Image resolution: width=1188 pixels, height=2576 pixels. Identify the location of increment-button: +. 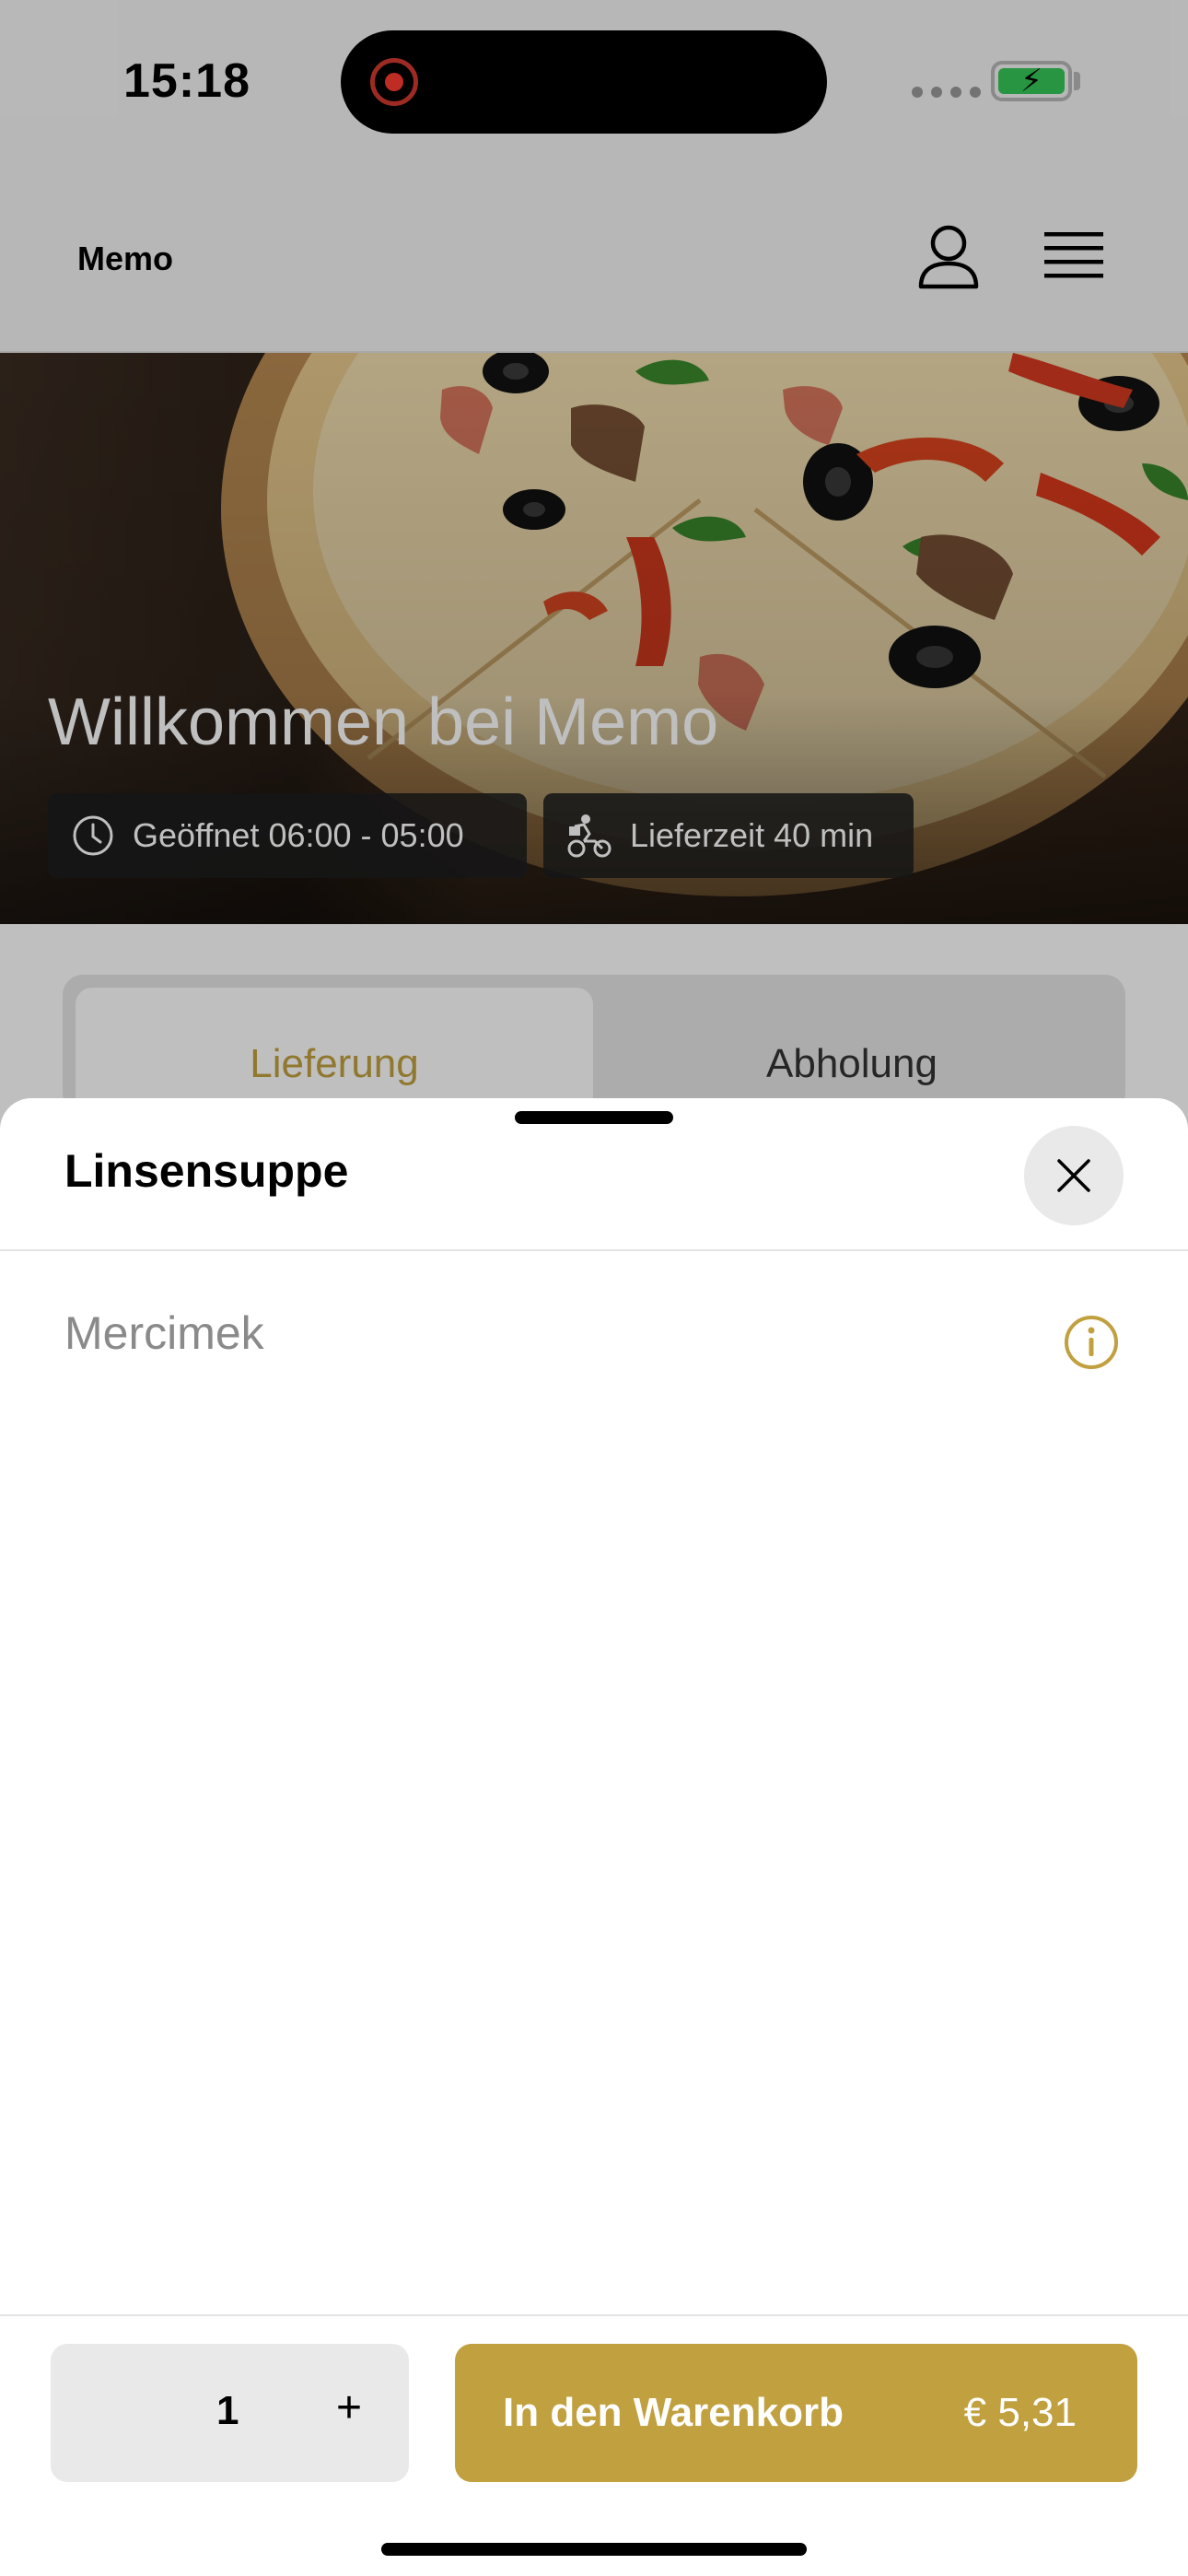
(349, 2408).